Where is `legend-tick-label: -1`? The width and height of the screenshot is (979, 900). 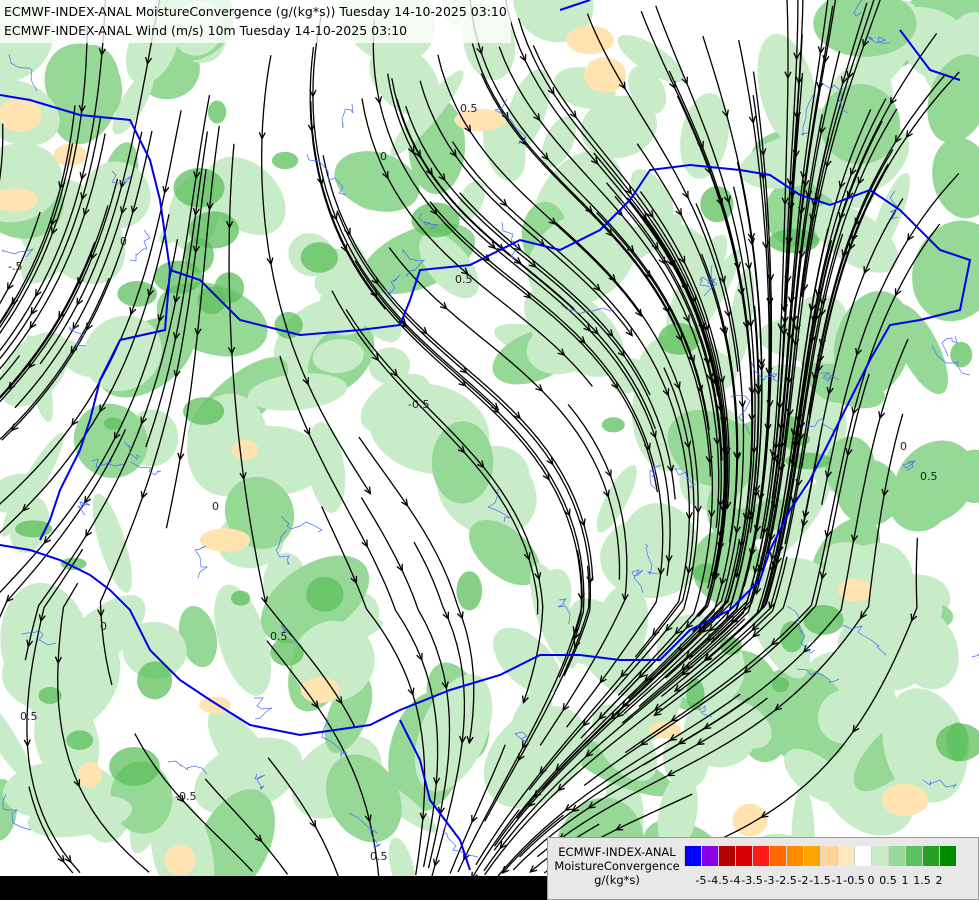
legend-tick-label: -1 is located at coordinates (837, 880).